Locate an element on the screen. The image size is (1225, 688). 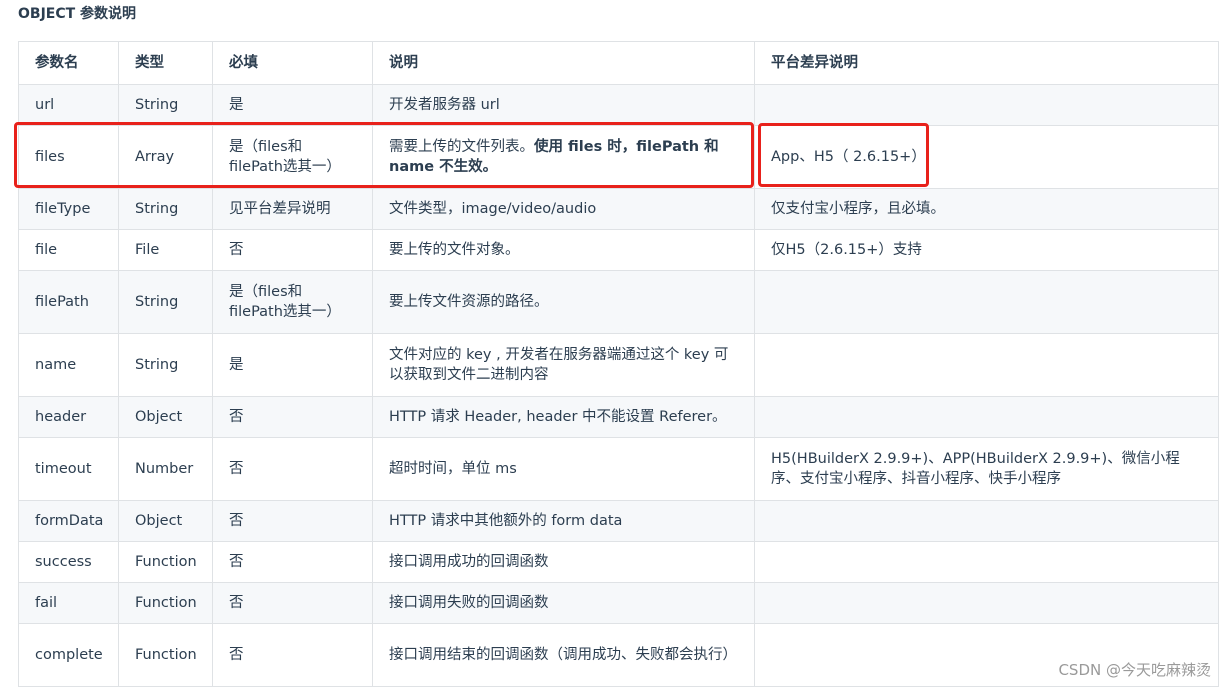
cell-description: 开发者服务器 url is located at coordinates (563, 105).